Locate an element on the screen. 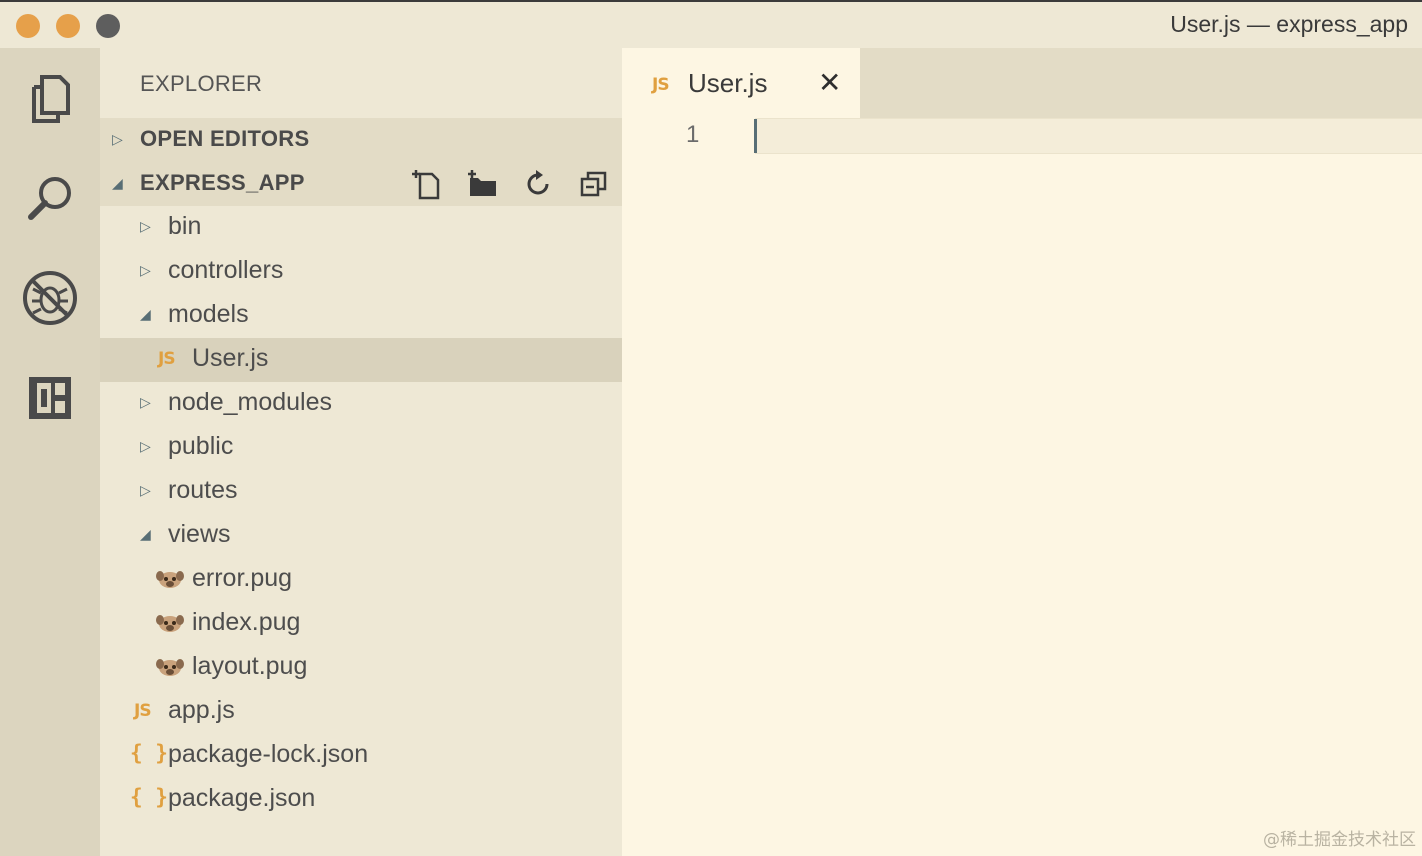 The height and width of the screenshot is (856, 1422). tab-label: User.js is located at coordinates (728, 83).